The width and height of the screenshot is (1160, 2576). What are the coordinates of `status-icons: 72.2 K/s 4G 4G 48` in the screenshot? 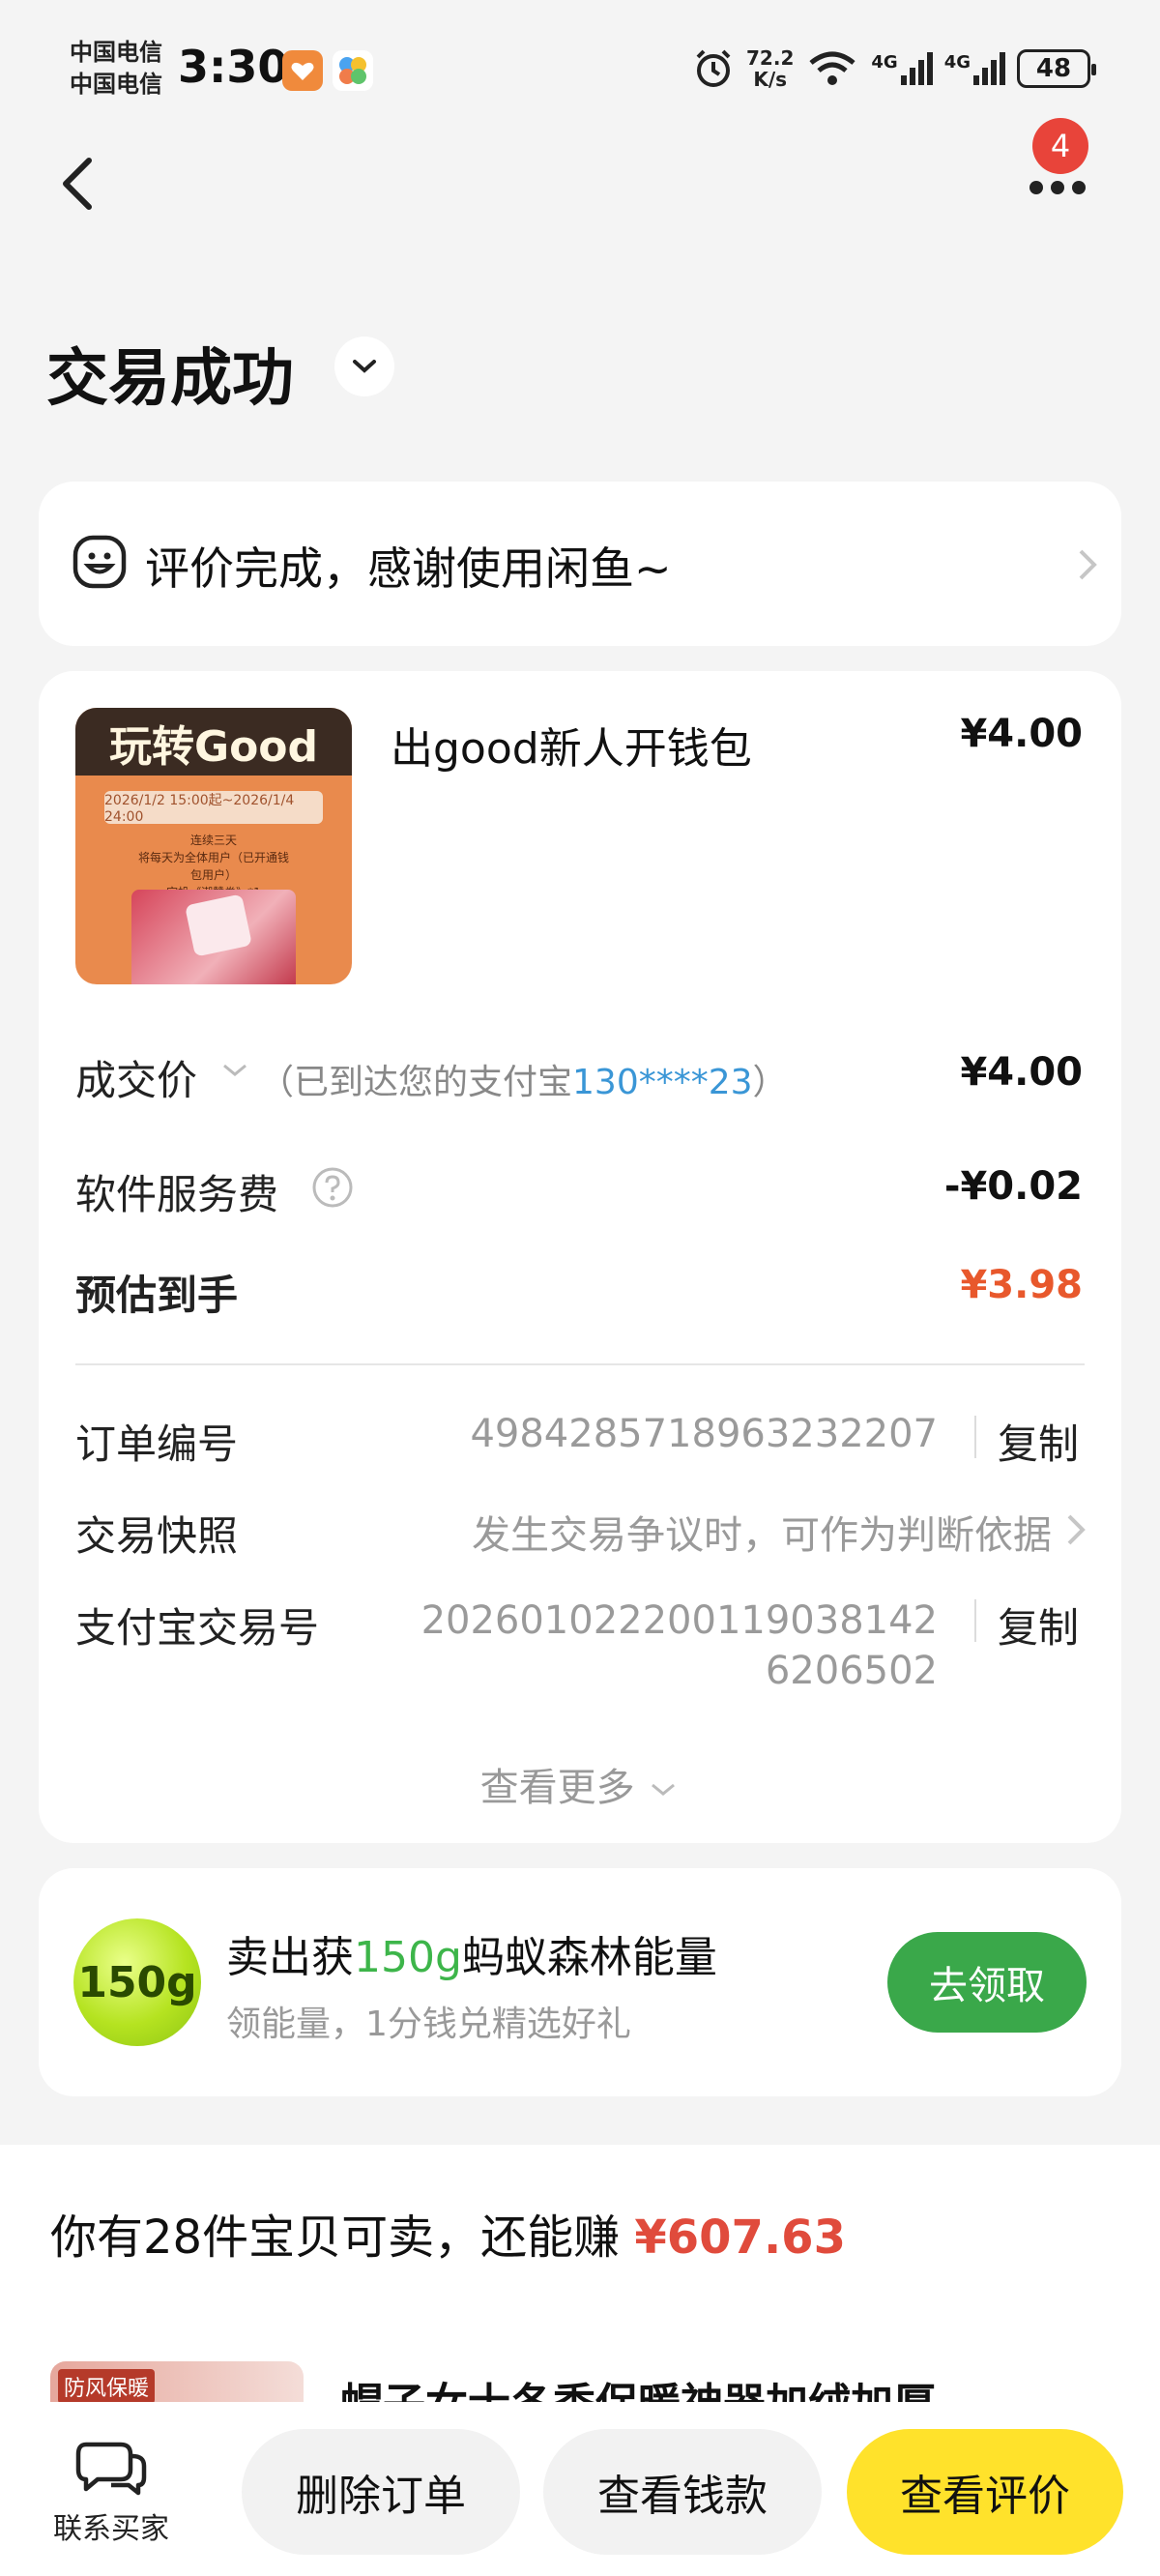 It's located at (894, 68).